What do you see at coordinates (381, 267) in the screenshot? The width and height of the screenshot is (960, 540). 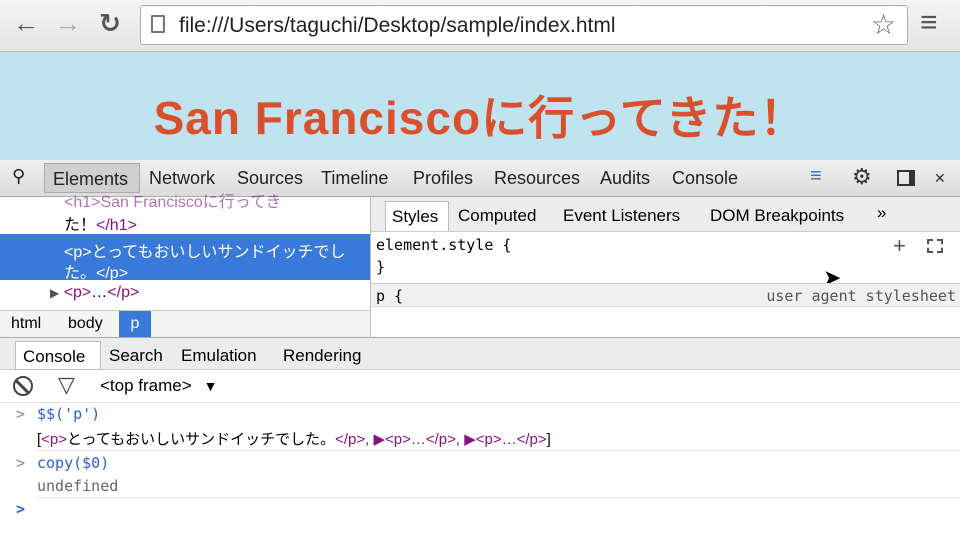 I see `close-brace: }` at bounding box center [381, 267].